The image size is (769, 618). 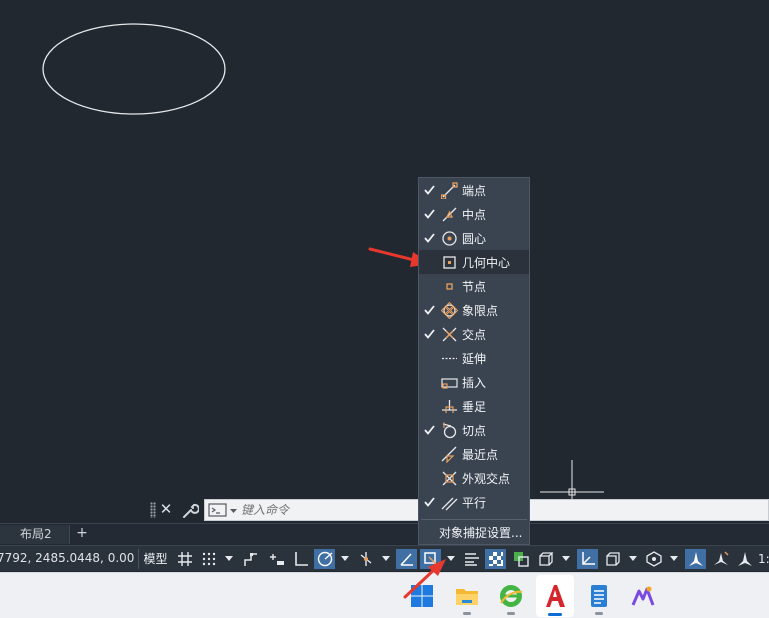 I want to click on wrench-icon, so click(x=190, y=510).